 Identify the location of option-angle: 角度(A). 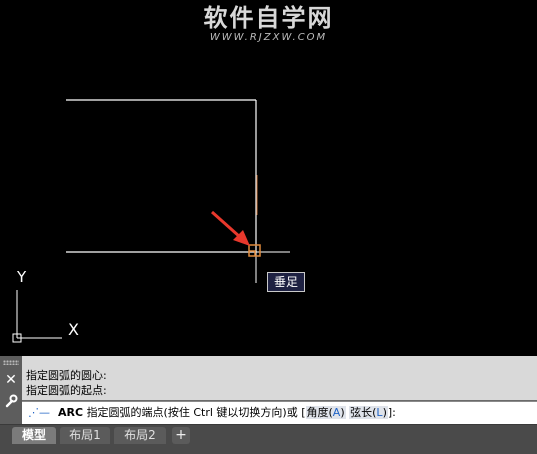
(325, 412).